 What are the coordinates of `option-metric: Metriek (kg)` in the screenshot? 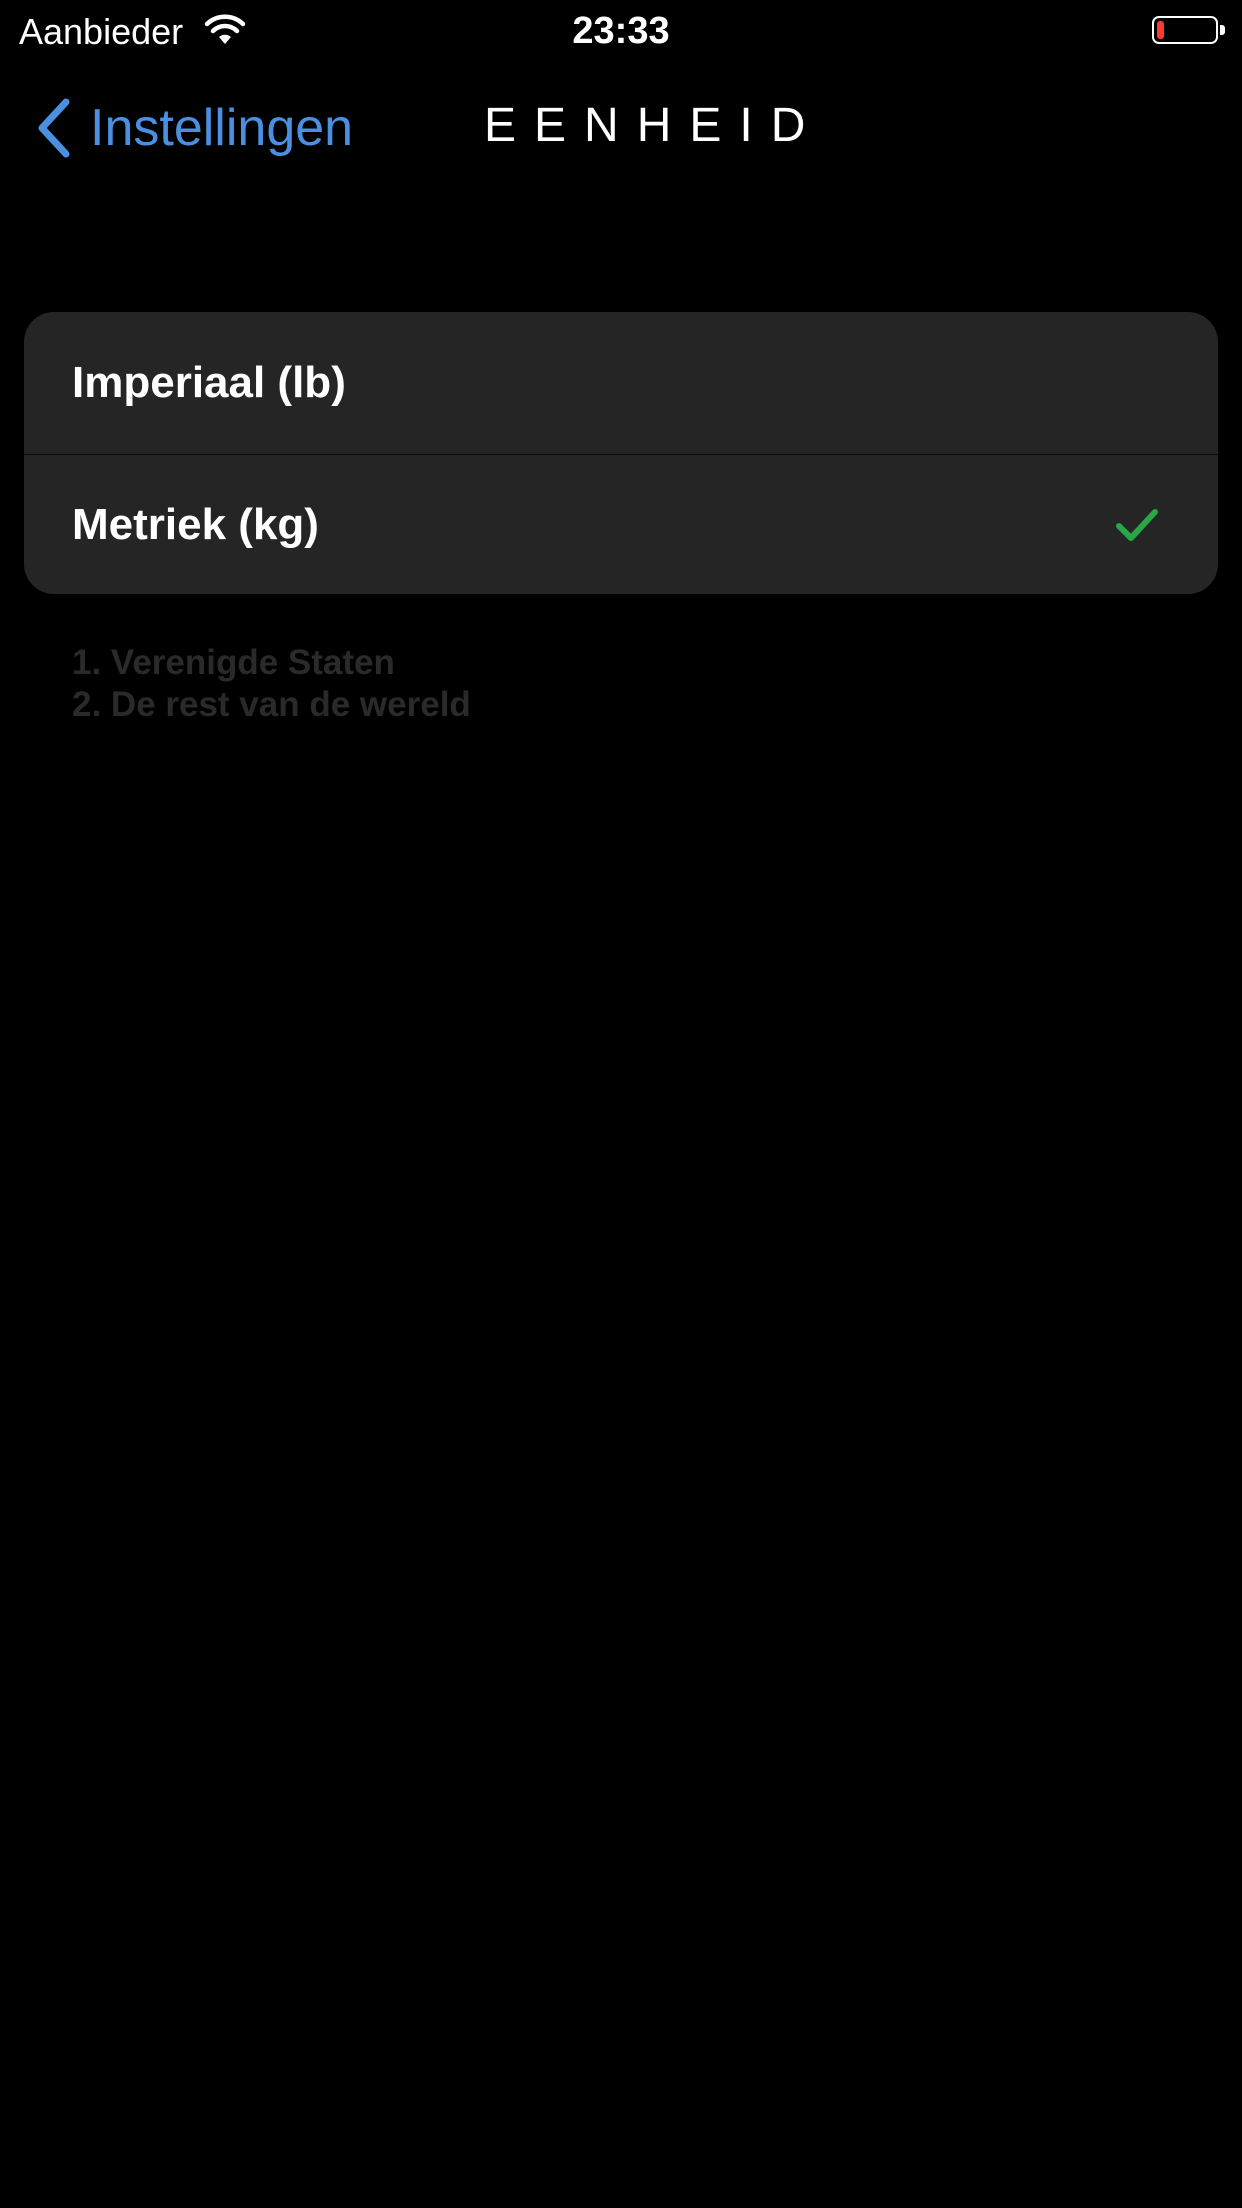 It's located at (621, 524).